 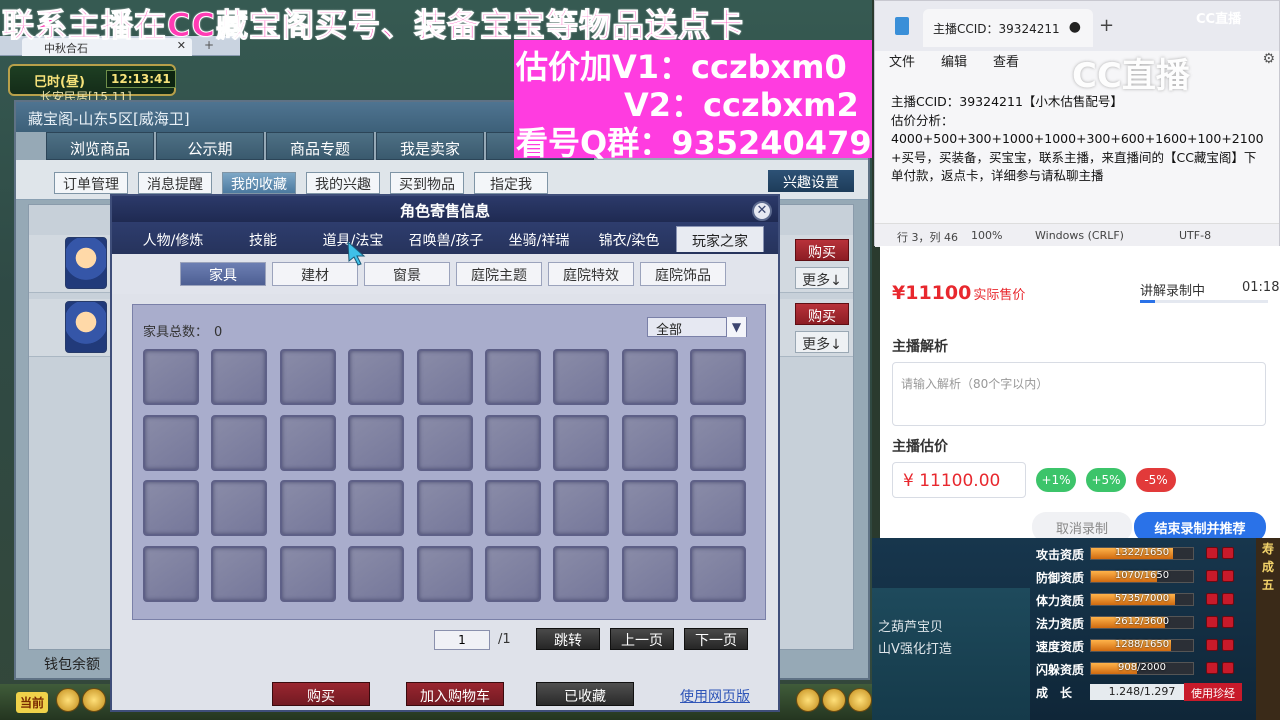 What do you see at coordinates (430, 146) in the screenshot?
I see `tab-seller: 我是卖家` at bounding box center [430, 146].